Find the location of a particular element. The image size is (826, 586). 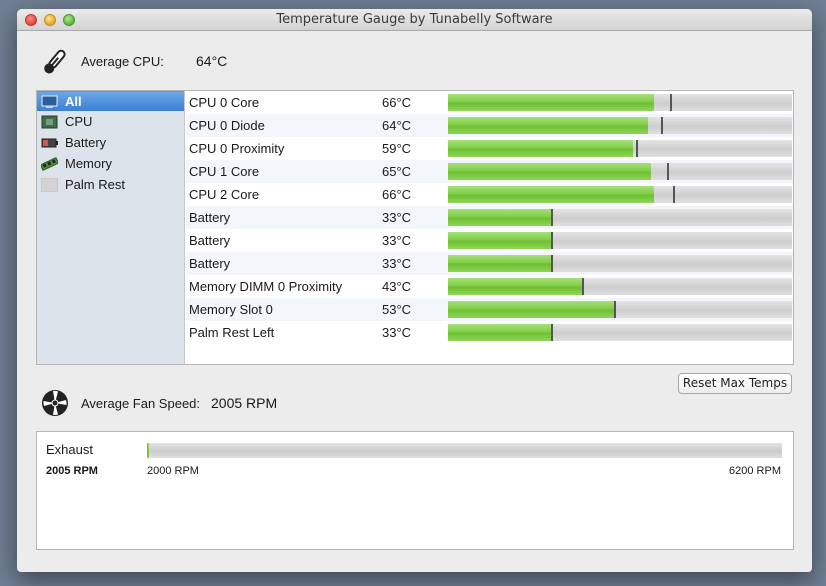

fan-rpm: 2005 RPM is located at coordinates (72, 471).